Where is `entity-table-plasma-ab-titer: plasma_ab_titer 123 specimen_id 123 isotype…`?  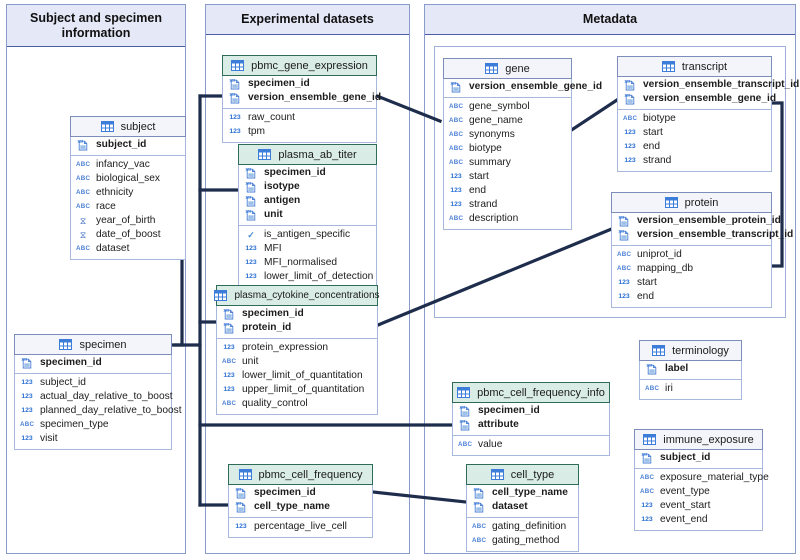 entity-table-plasma-ab-titer: plasma_ab_titer 123 specimen_id 123 isotype… is located at coordinates (307, 216).